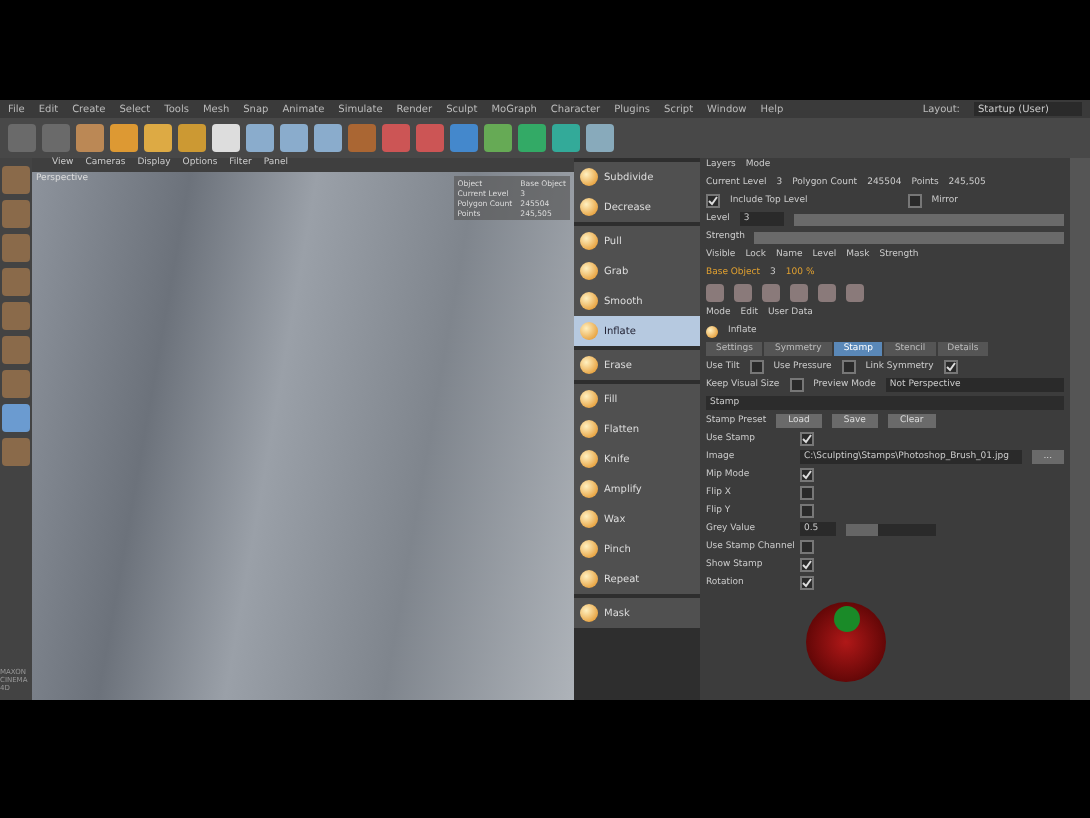 The height and width of the screenshot is (818, 1090). What do you see at coordinates (712, 331) in the screenshot?
I see `brush-icon` at bounding box center [712, 331].